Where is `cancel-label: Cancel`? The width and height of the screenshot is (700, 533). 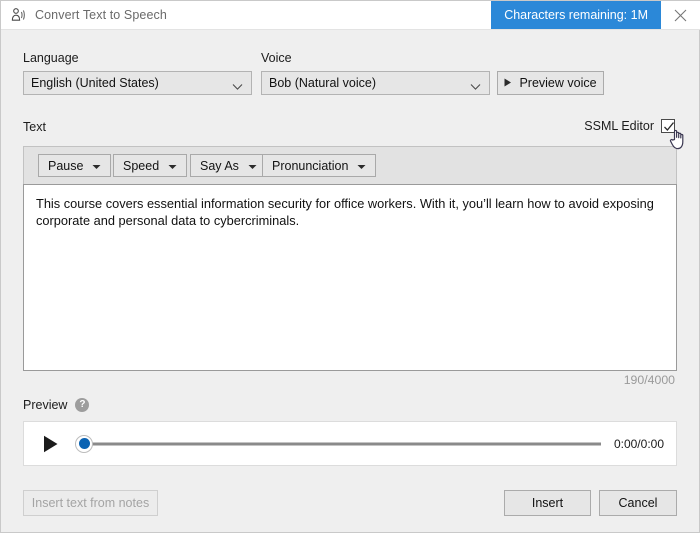 cancel-label: Cancel is located at coordinates (638, 503).